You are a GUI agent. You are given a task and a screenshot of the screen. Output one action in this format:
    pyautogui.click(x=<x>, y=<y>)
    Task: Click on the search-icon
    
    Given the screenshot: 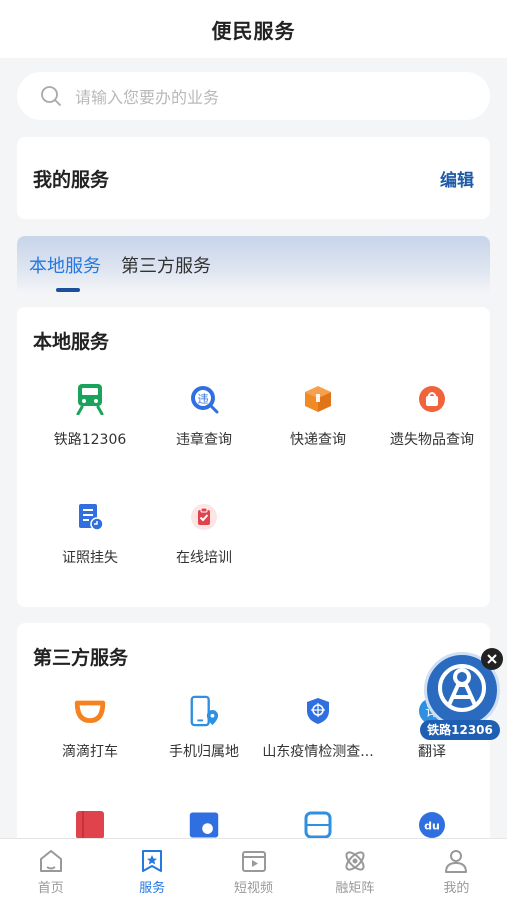 What is the action you would take?
    pyautogui.click(x=51, y=96)
    